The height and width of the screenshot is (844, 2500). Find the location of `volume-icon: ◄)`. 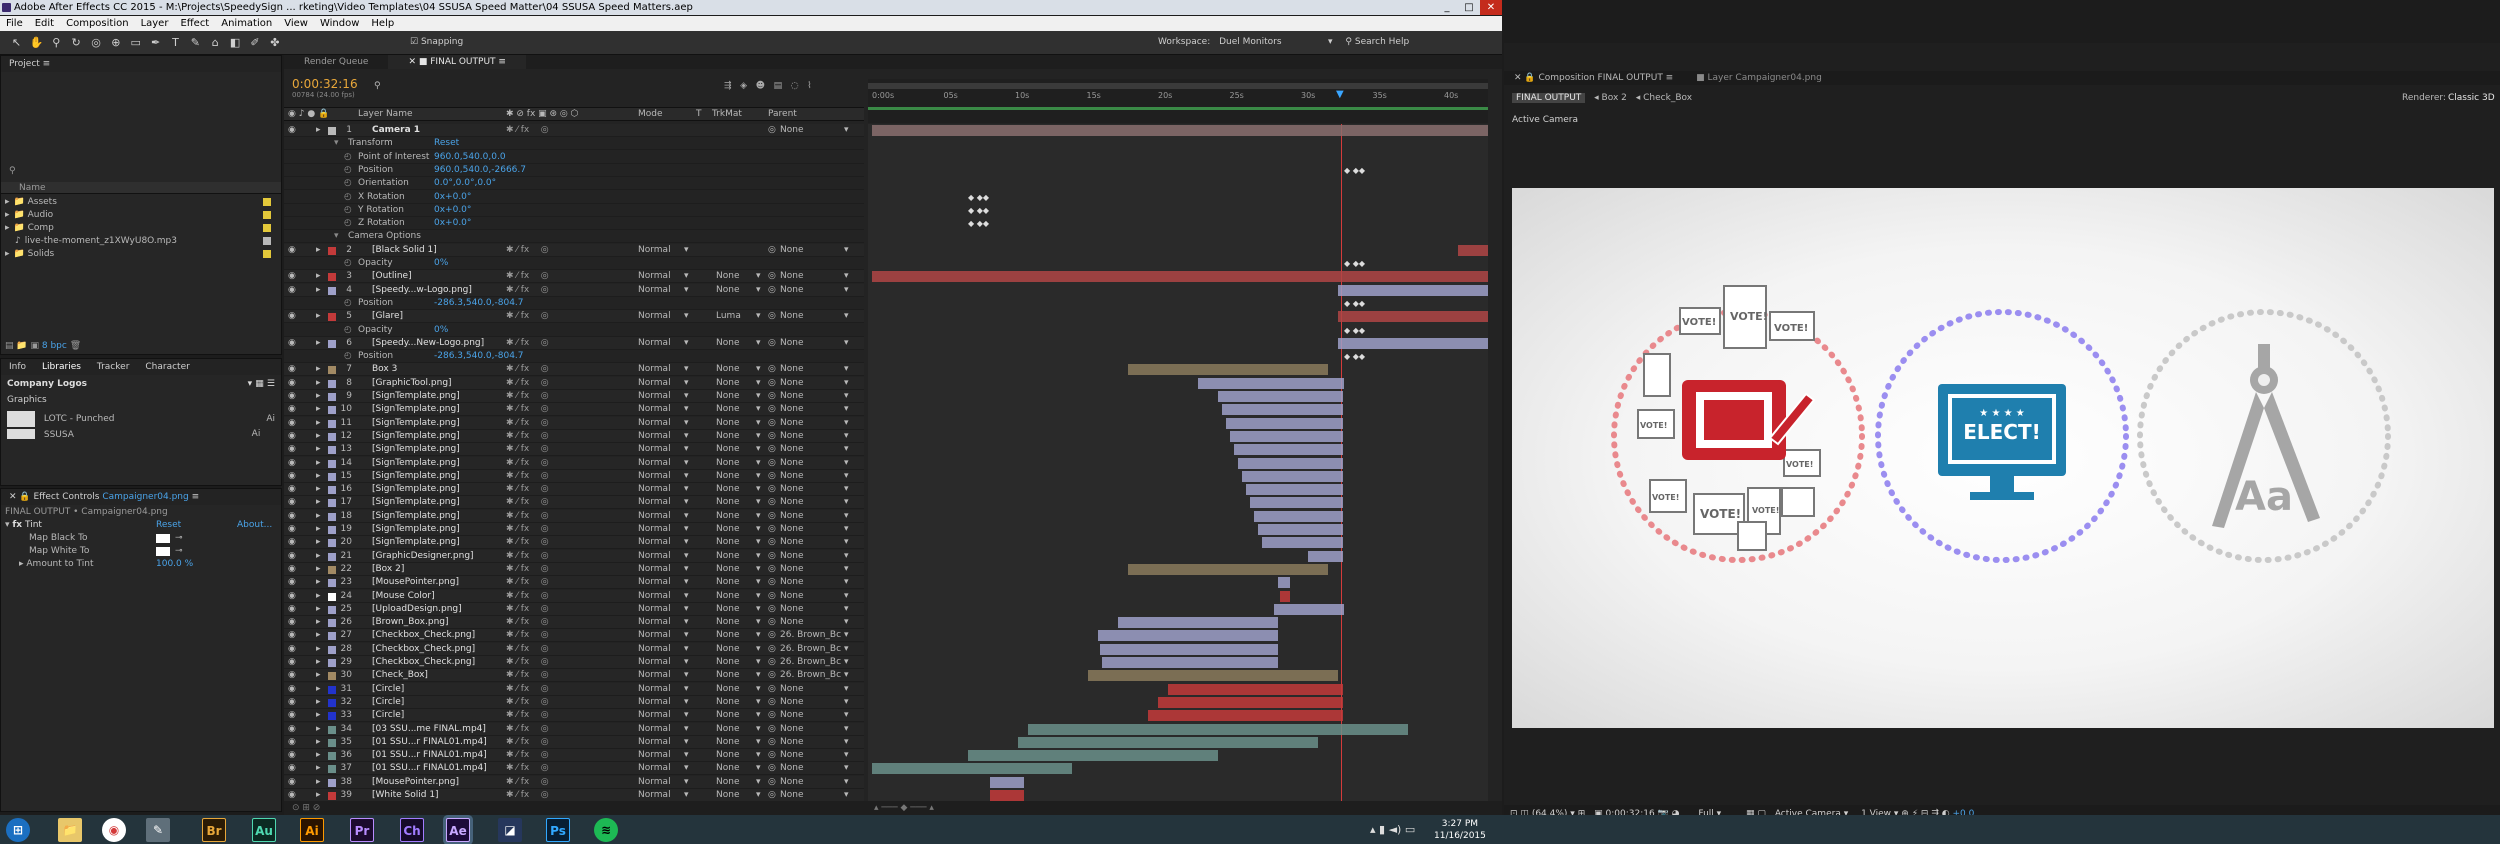

volume-icon: ◄) is located at coordinates (1395, 829).